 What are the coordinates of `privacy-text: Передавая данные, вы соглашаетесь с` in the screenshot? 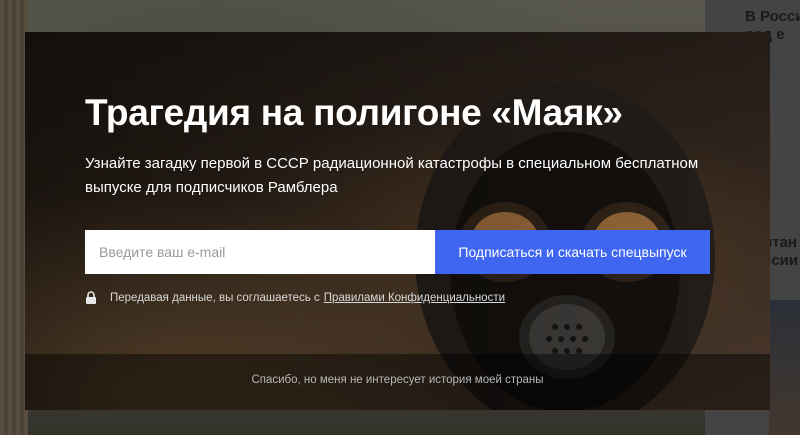 It's located at (215, 297).